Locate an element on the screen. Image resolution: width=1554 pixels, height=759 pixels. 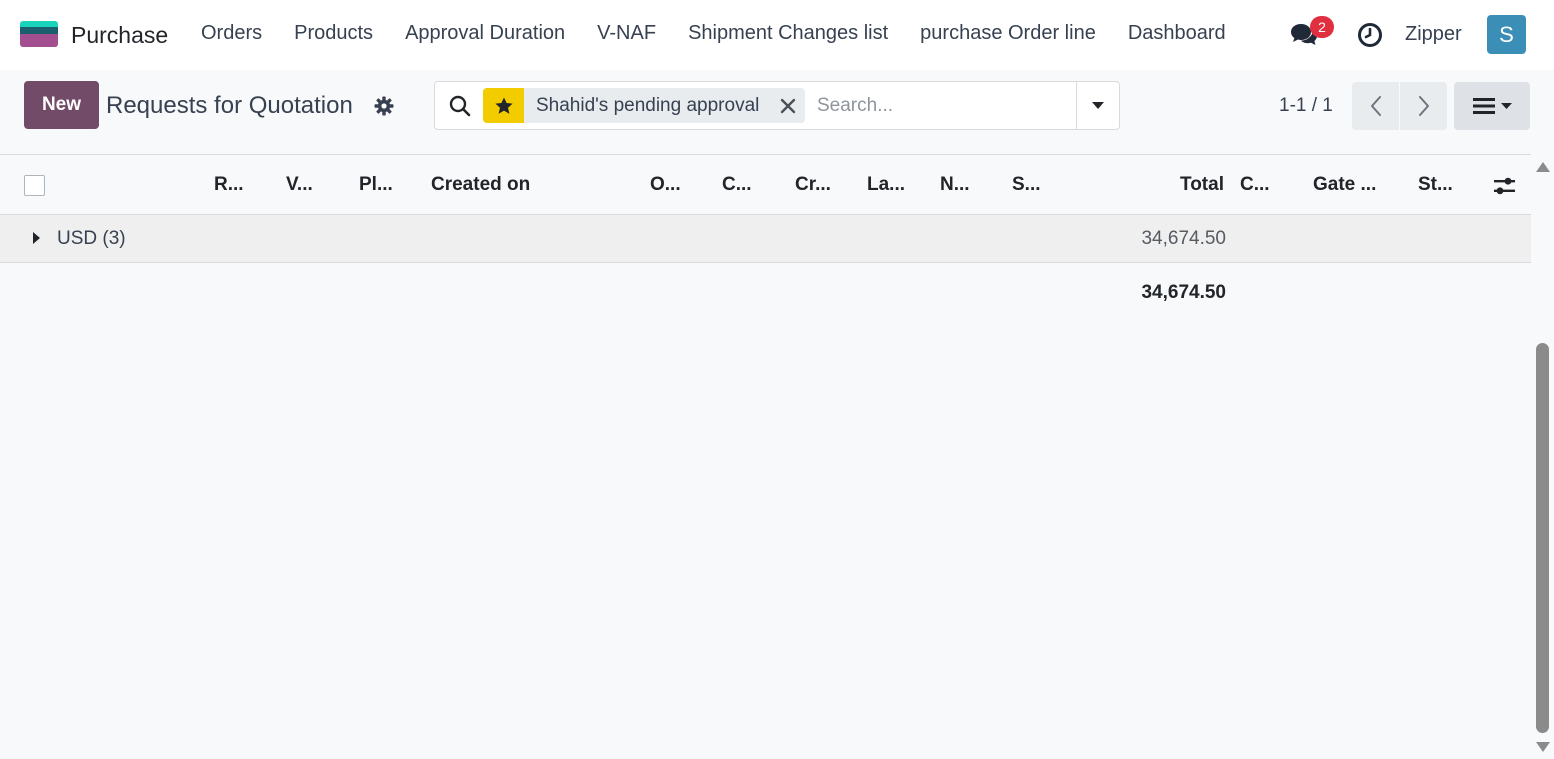
facet-label: Shahid's pending approval is located at coordinates (648, 105).